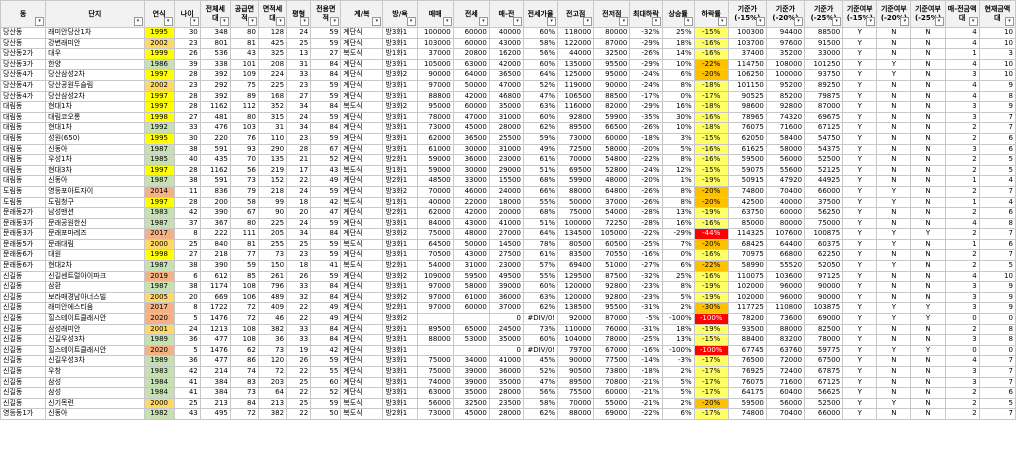  What do you see at coordinates (785, 128) in the screenshot?
I see `table-cell: 71600` at bounding box center [785, 128].